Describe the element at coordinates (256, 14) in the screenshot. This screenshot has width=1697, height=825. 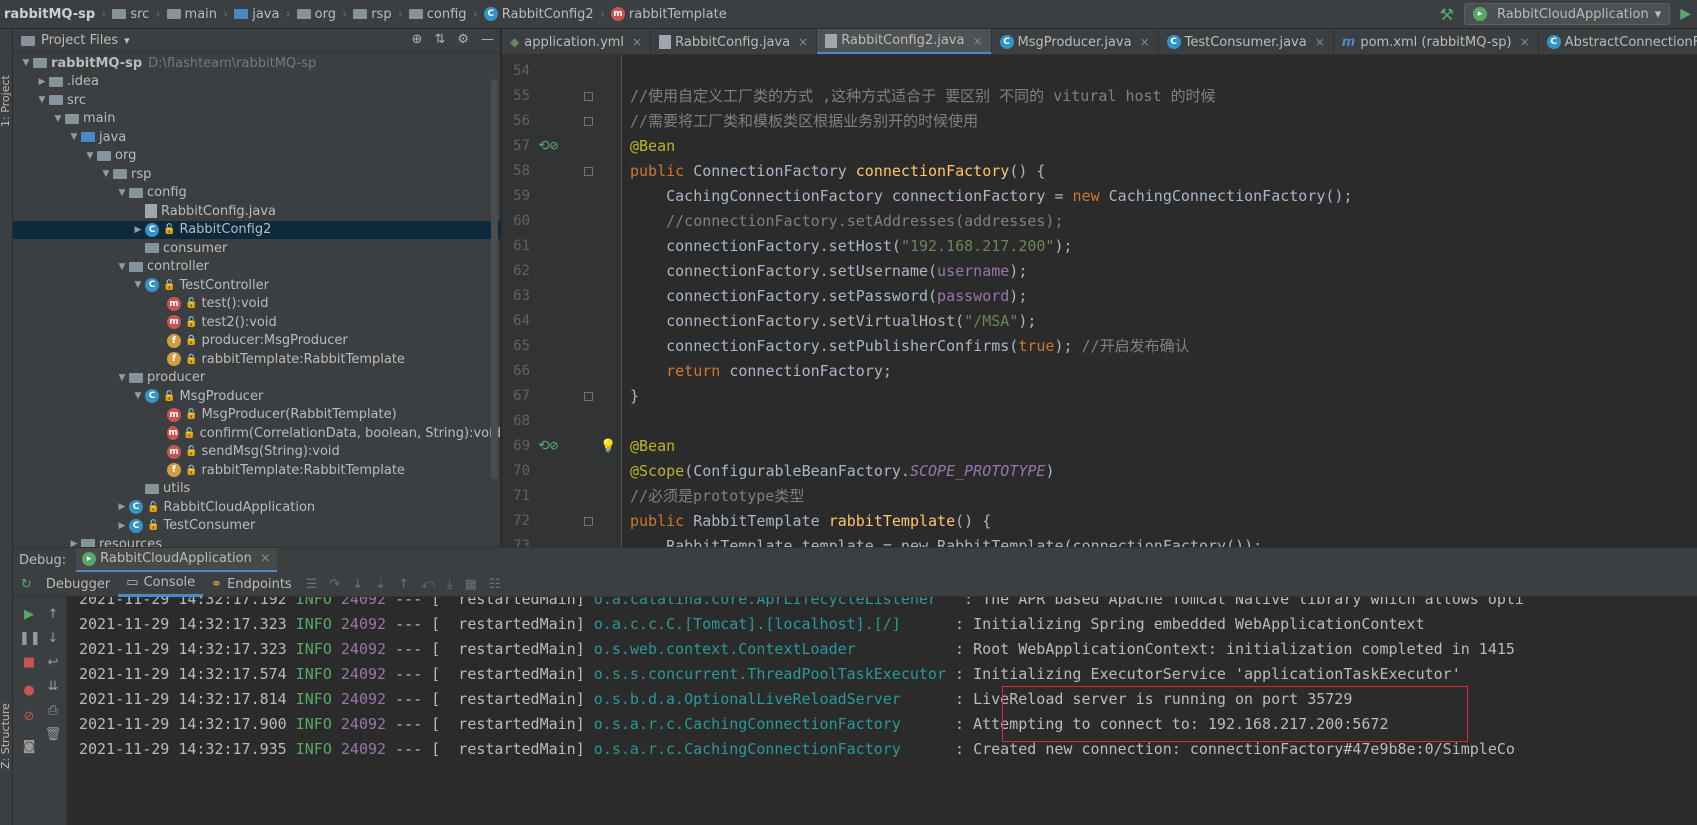
I see `breadcrumb-java: java` at that location.